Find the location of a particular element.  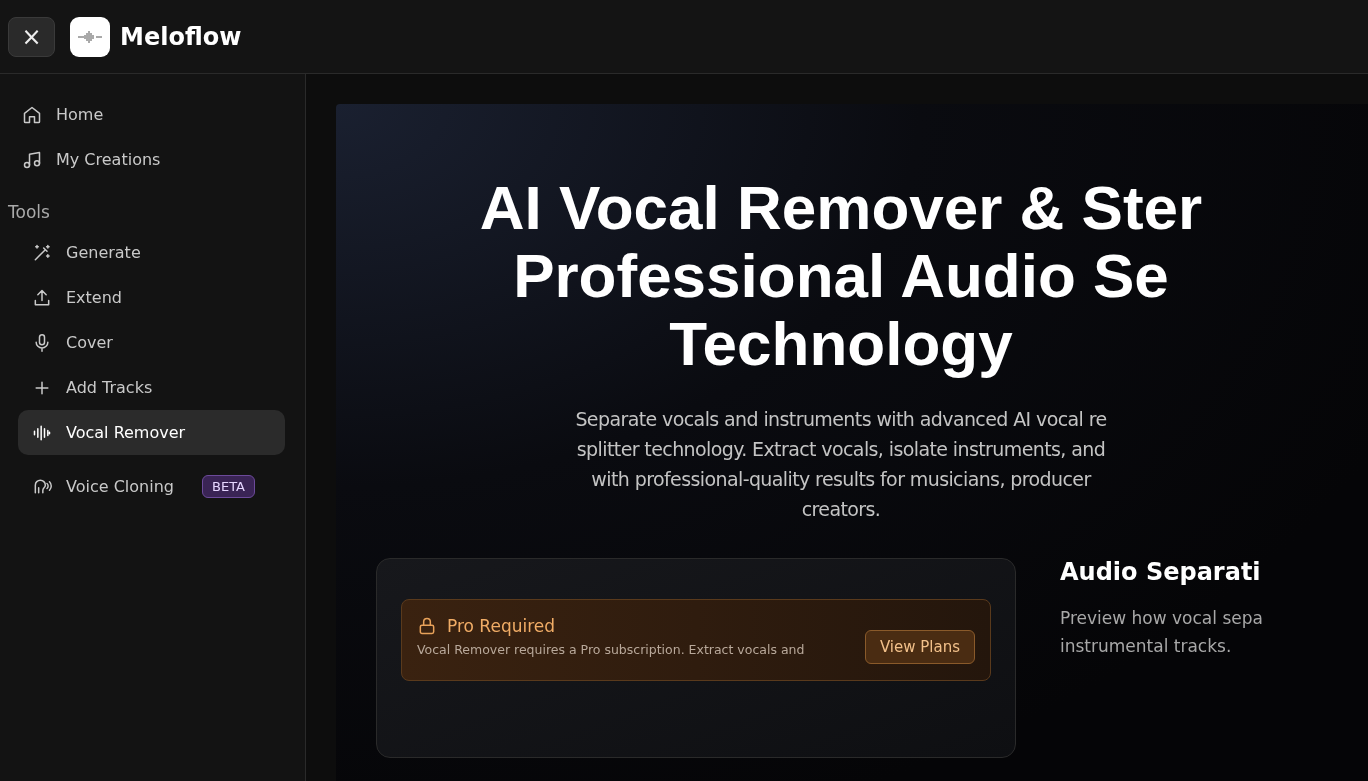

sidebar-item: My Creations is located at coordinates (146, 159).